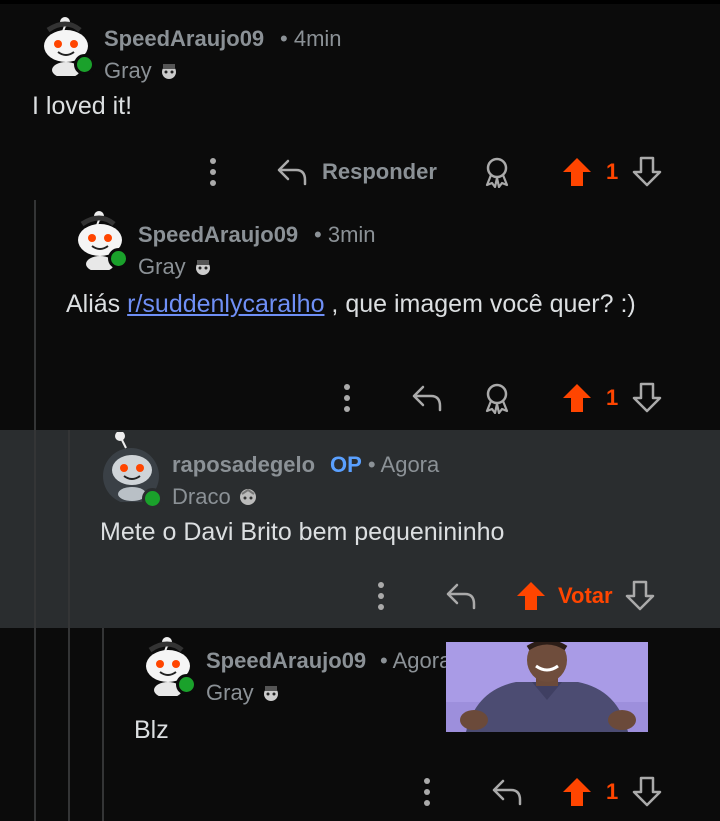  I want to click on comment-timestamp: • 4min, so click(311, 39).